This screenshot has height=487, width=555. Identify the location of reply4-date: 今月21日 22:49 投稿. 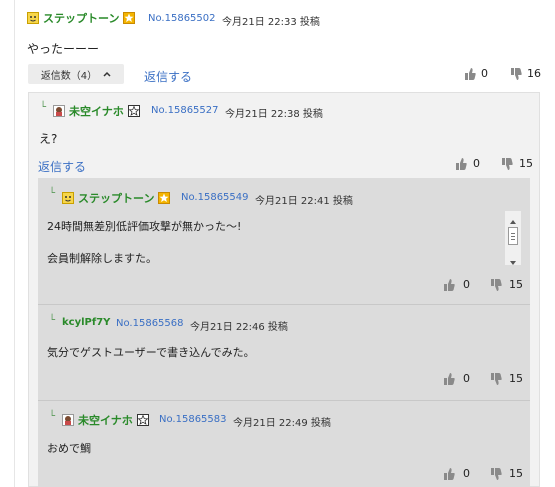
(282, 423).